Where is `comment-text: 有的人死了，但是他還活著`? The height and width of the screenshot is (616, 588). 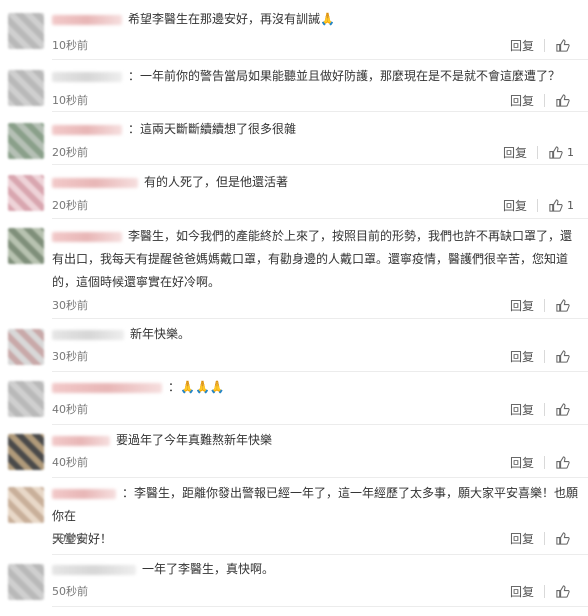 comment-text: 有的人死了，但是他還活著 is located at coordinates (315, 182).